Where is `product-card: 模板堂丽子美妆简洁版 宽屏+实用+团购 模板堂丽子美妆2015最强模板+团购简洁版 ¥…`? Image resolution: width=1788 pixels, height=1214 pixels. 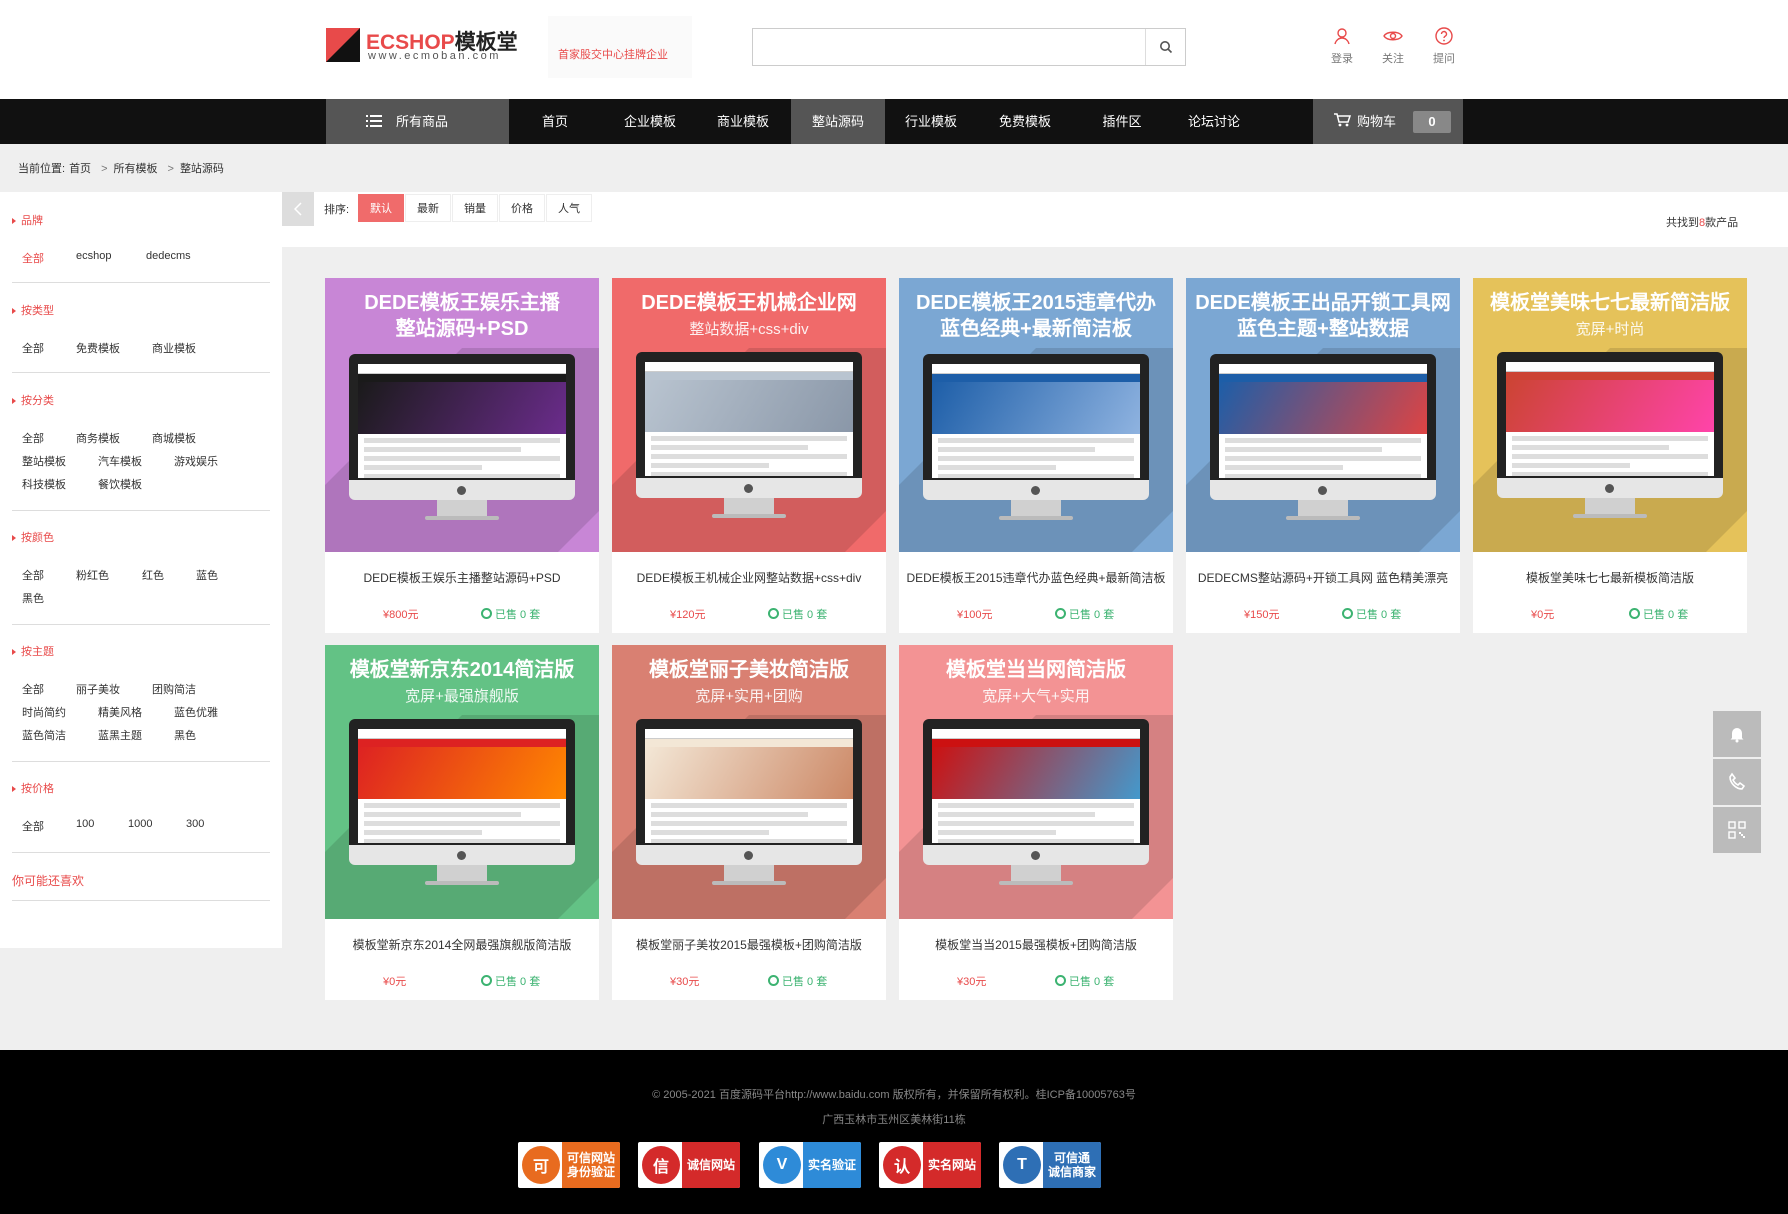
product-card: 模板堂丽子美妆简洁版 宽屏+实用+团购 模板堂丽子美妆2015最强模板+团购简洁版 ¥… is located at coordinates (749, 822).